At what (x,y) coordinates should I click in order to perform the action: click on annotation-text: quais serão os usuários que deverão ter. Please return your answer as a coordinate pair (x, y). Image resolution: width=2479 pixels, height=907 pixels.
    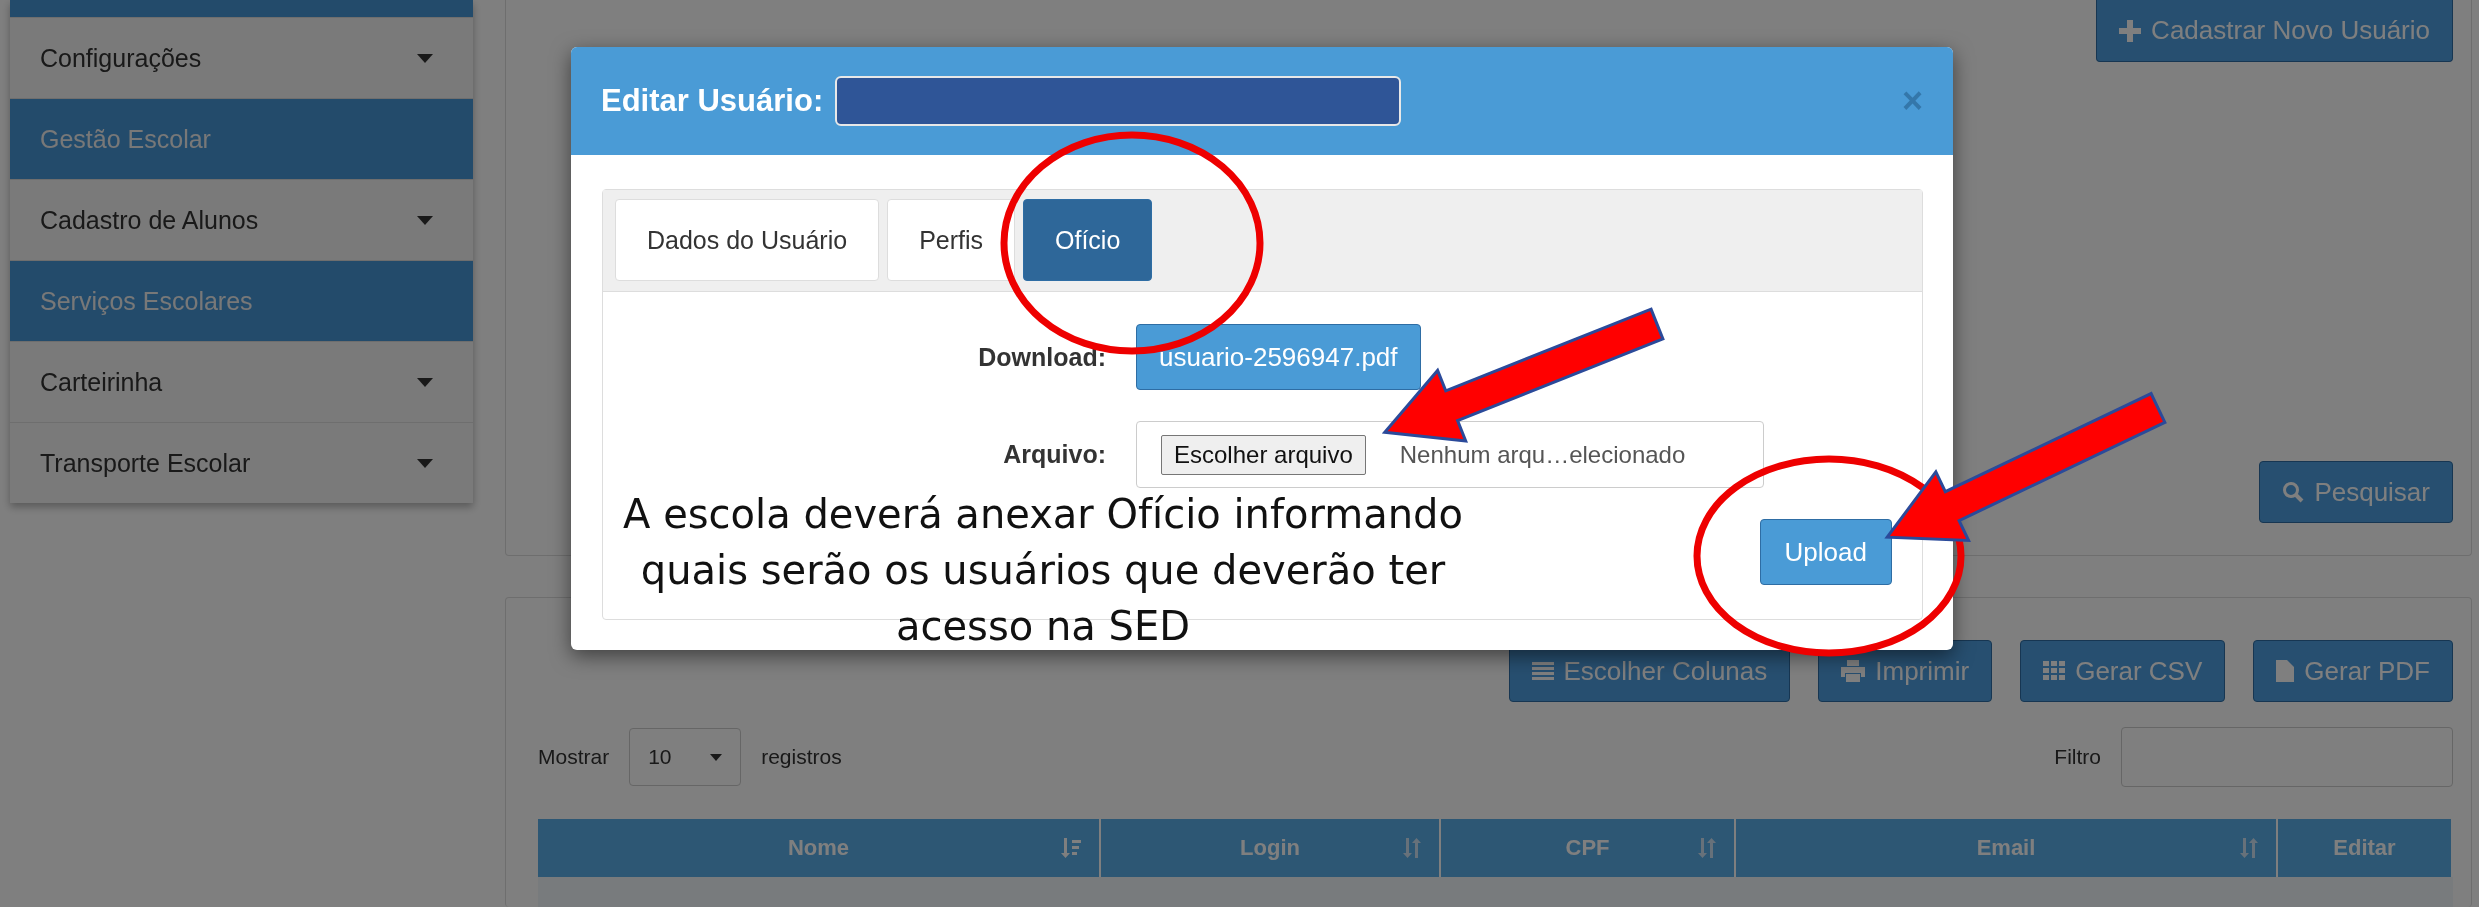
    Looking at the image, I should click on (1043, 570).